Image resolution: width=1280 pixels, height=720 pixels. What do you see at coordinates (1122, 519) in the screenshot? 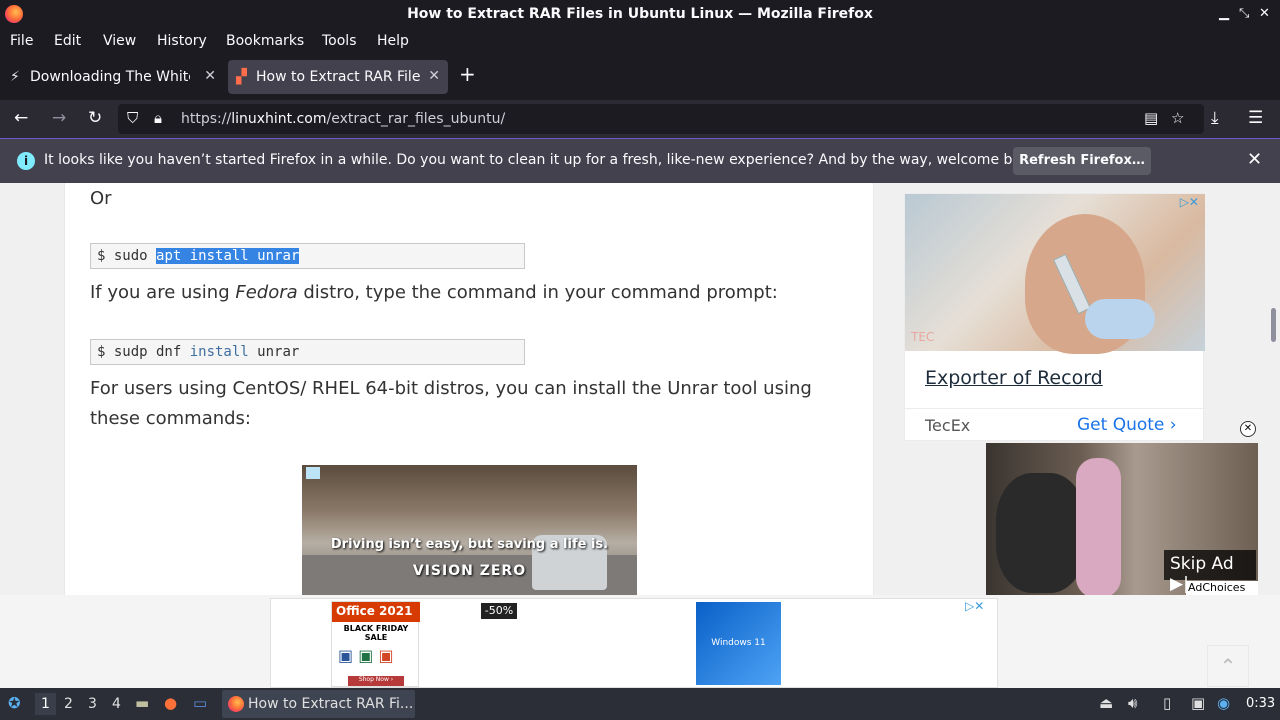
I see `floating-video-ad: Skip Ad ▶| AdChoices` at bounding box center [1122, 519].